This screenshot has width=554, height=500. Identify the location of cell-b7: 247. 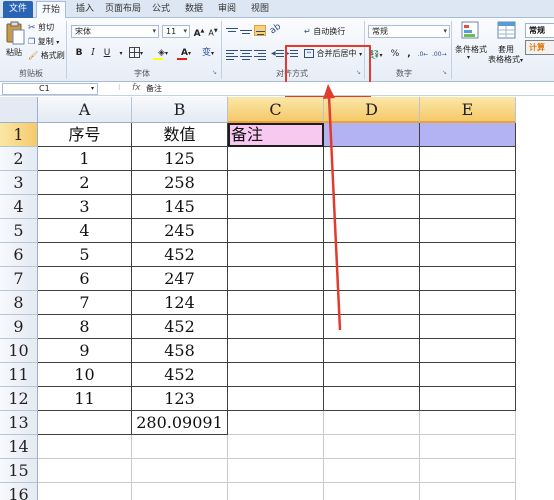
(180, 279).